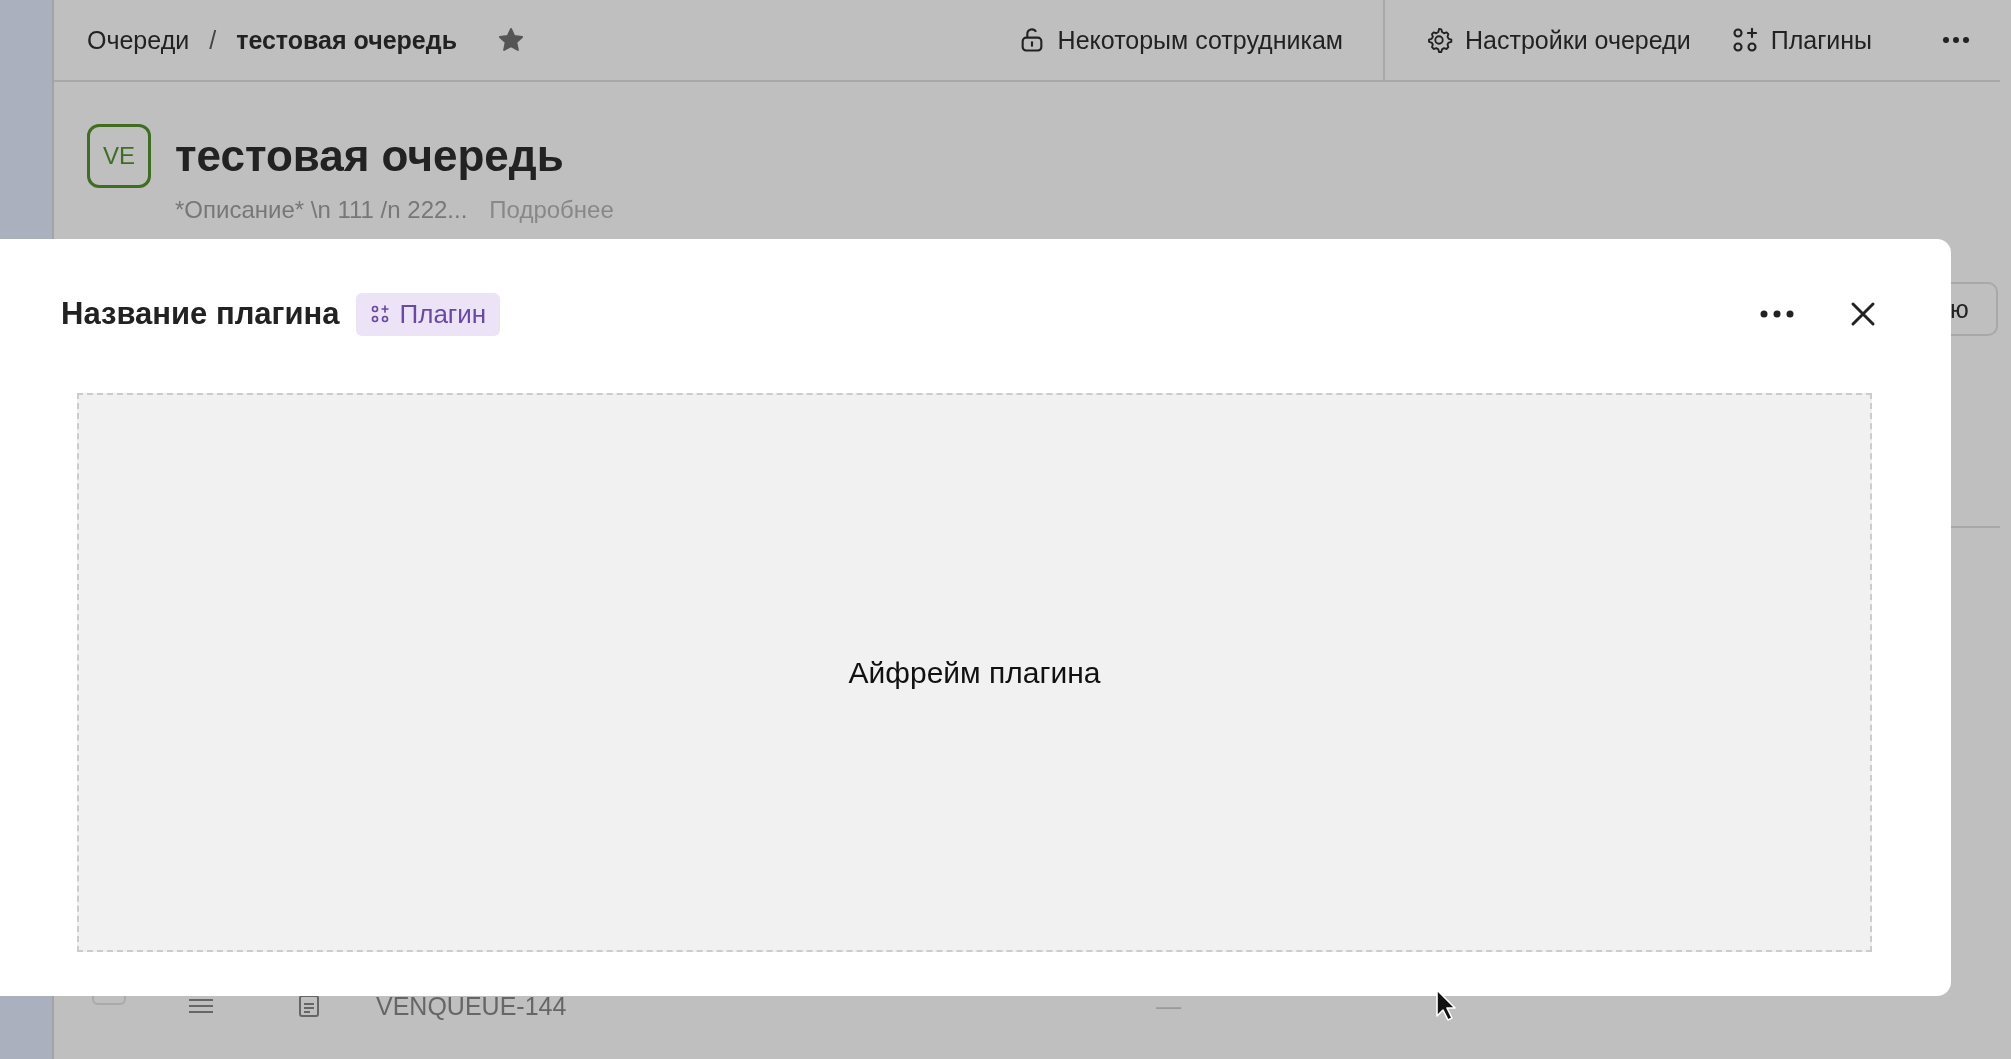 This screenshot has height=1059, width=2011. What do you see at coordinates (119, 156) in the screenshot?
I see `queue-avatar: VE` at bounding box center [119, 156].